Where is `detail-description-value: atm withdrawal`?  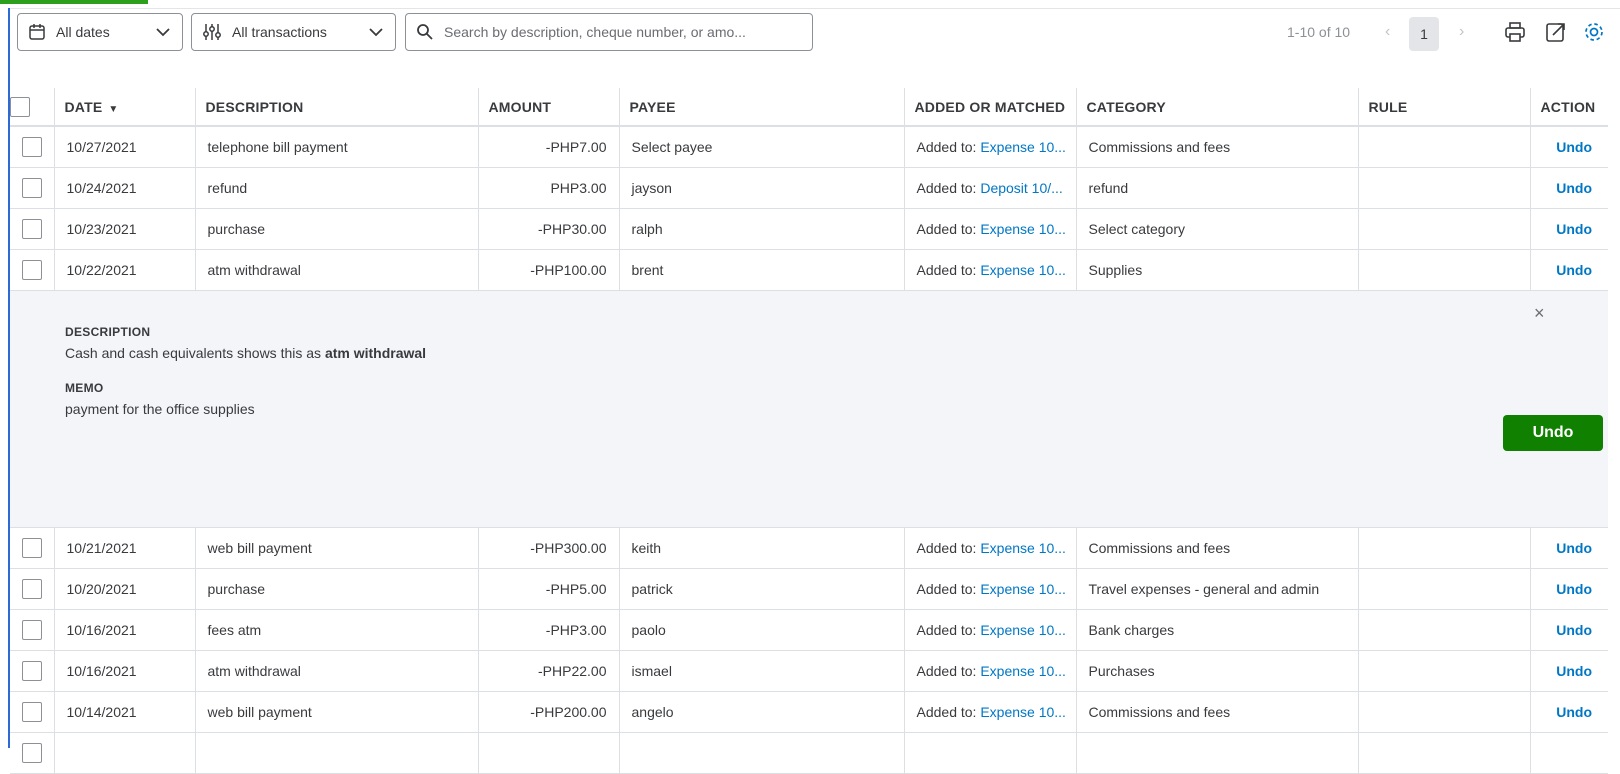
detail-description-value: atm withdrawal is located at coordinates (375, 352).